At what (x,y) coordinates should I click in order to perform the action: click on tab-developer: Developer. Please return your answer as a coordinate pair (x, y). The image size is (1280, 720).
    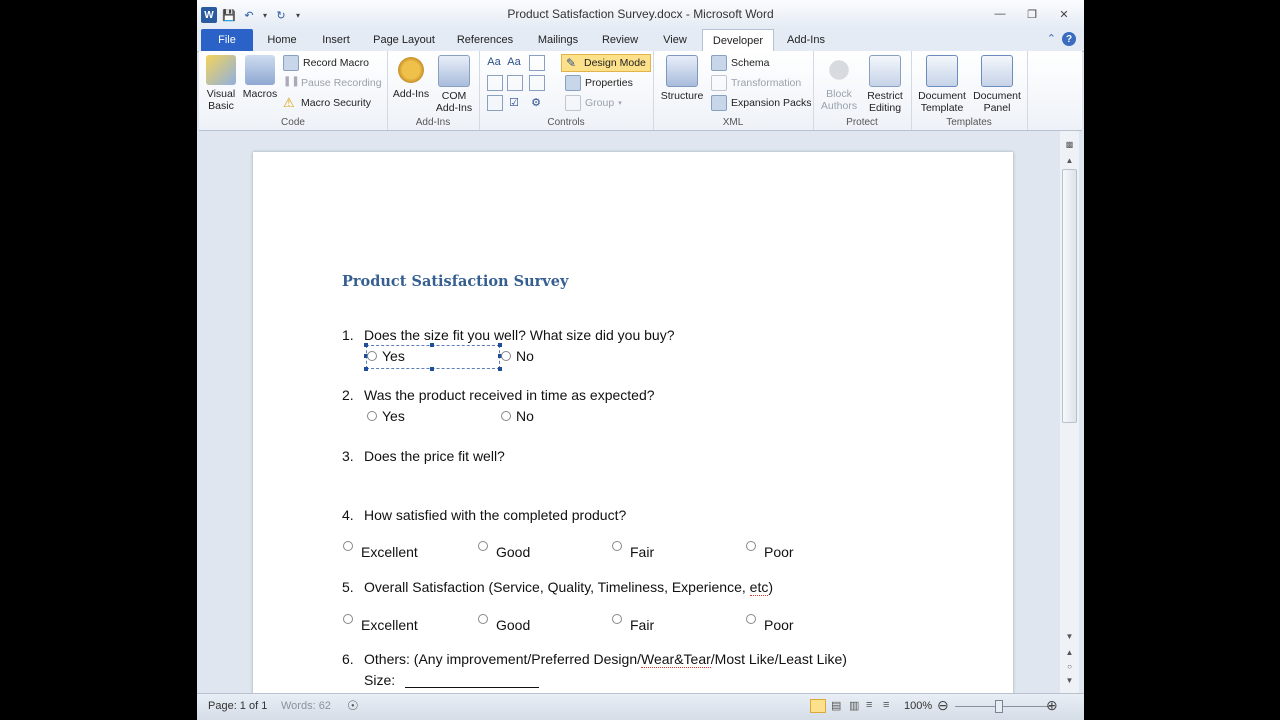
    Looking at the image, I should click on (738, 40).